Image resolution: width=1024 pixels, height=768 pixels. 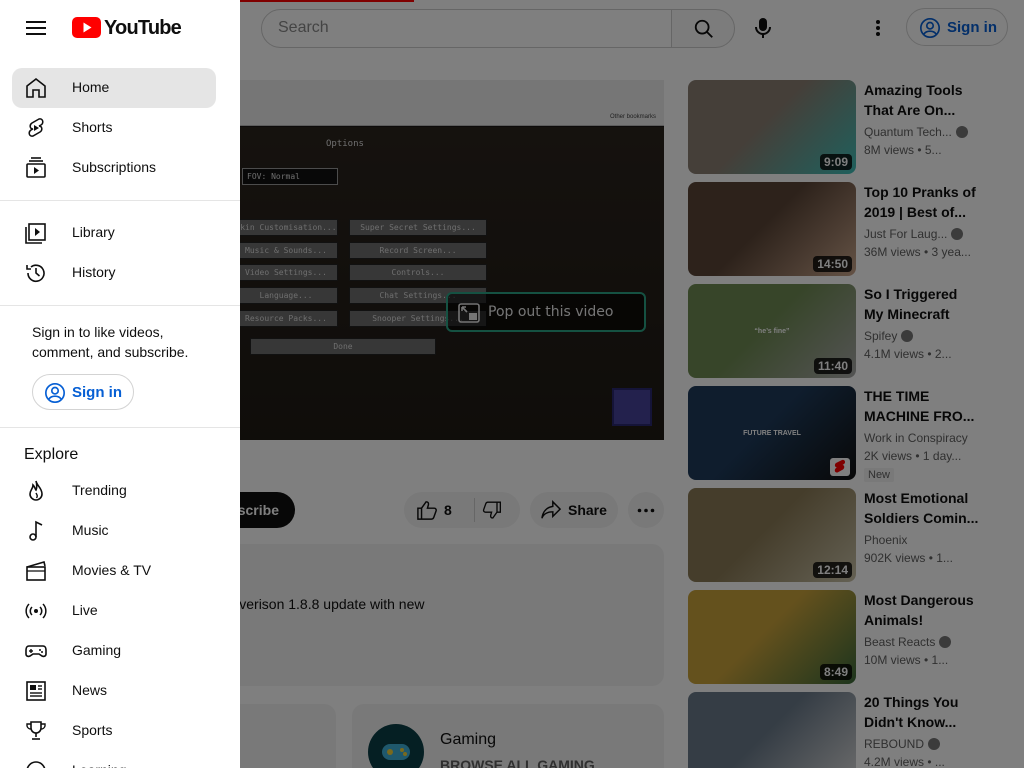 I want to click on nav-item-live: Live, so click(x=114, y=611).